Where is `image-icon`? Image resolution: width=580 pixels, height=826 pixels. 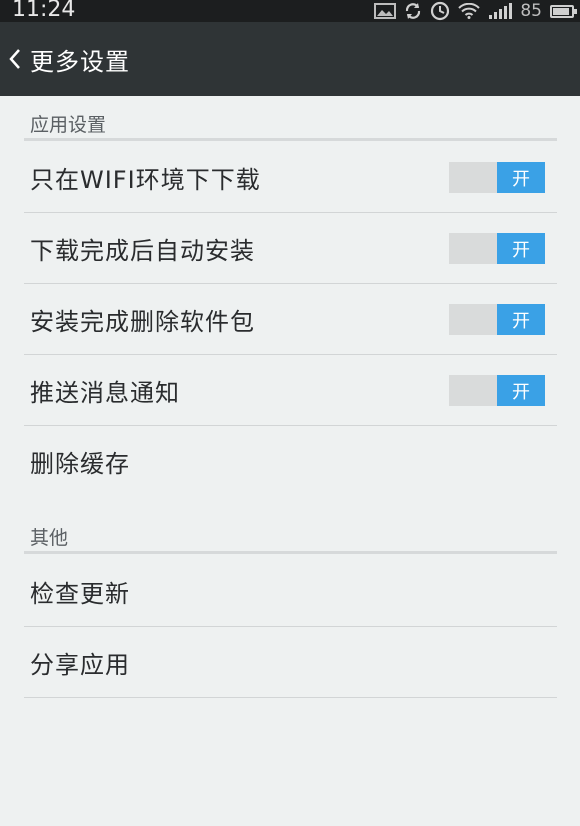
image-icon is located at coordinates (385, 11).